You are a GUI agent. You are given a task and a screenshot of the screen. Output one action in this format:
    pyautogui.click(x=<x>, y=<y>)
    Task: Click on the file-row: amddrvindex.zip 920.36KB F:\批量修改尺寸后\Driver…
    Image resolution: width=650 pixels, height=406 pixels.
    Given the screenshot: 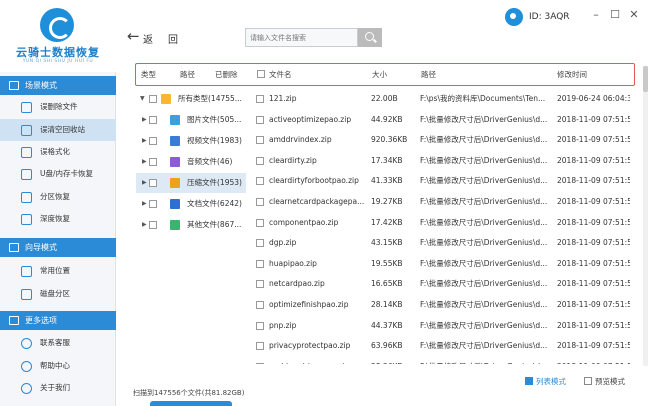 What is the action you would take?
    pyautogui.click(x=441, y=140)
    